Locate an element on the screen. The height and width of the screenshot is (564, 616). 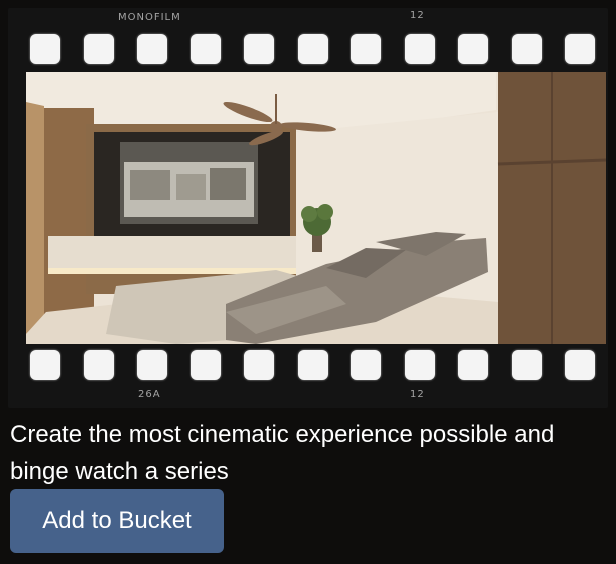
film-frame-number-bottom: 12 is located at coordinates (417, 394).